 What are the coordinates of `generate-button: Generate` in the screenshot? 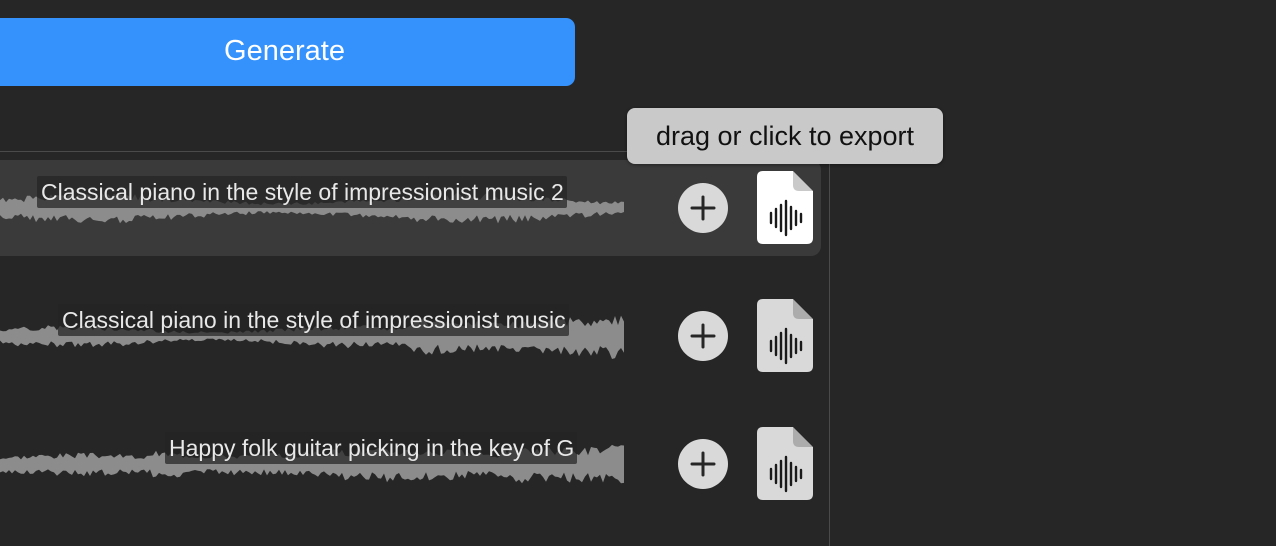 It's located at (287, 52).